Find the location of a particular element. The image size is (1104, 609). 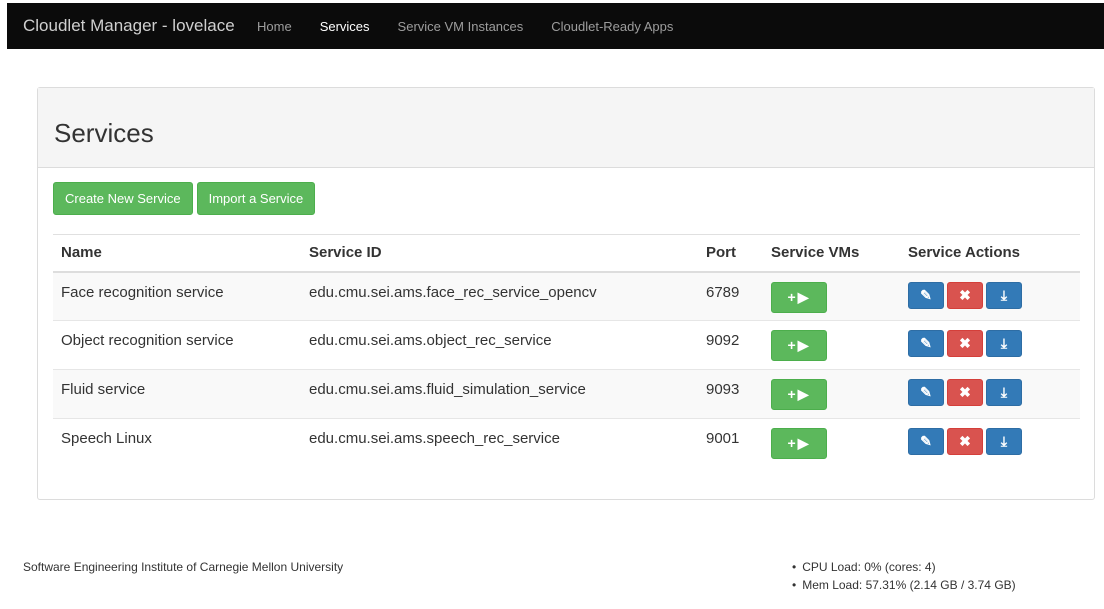

header-service-vms: Service VMs is located at coordinates (831, 253).